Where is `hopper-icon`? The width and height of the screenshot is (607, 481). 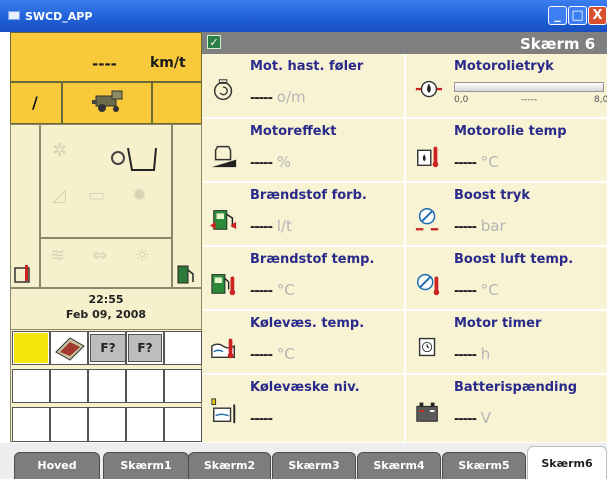 hopper-icon is located at coordinates (134, 159).